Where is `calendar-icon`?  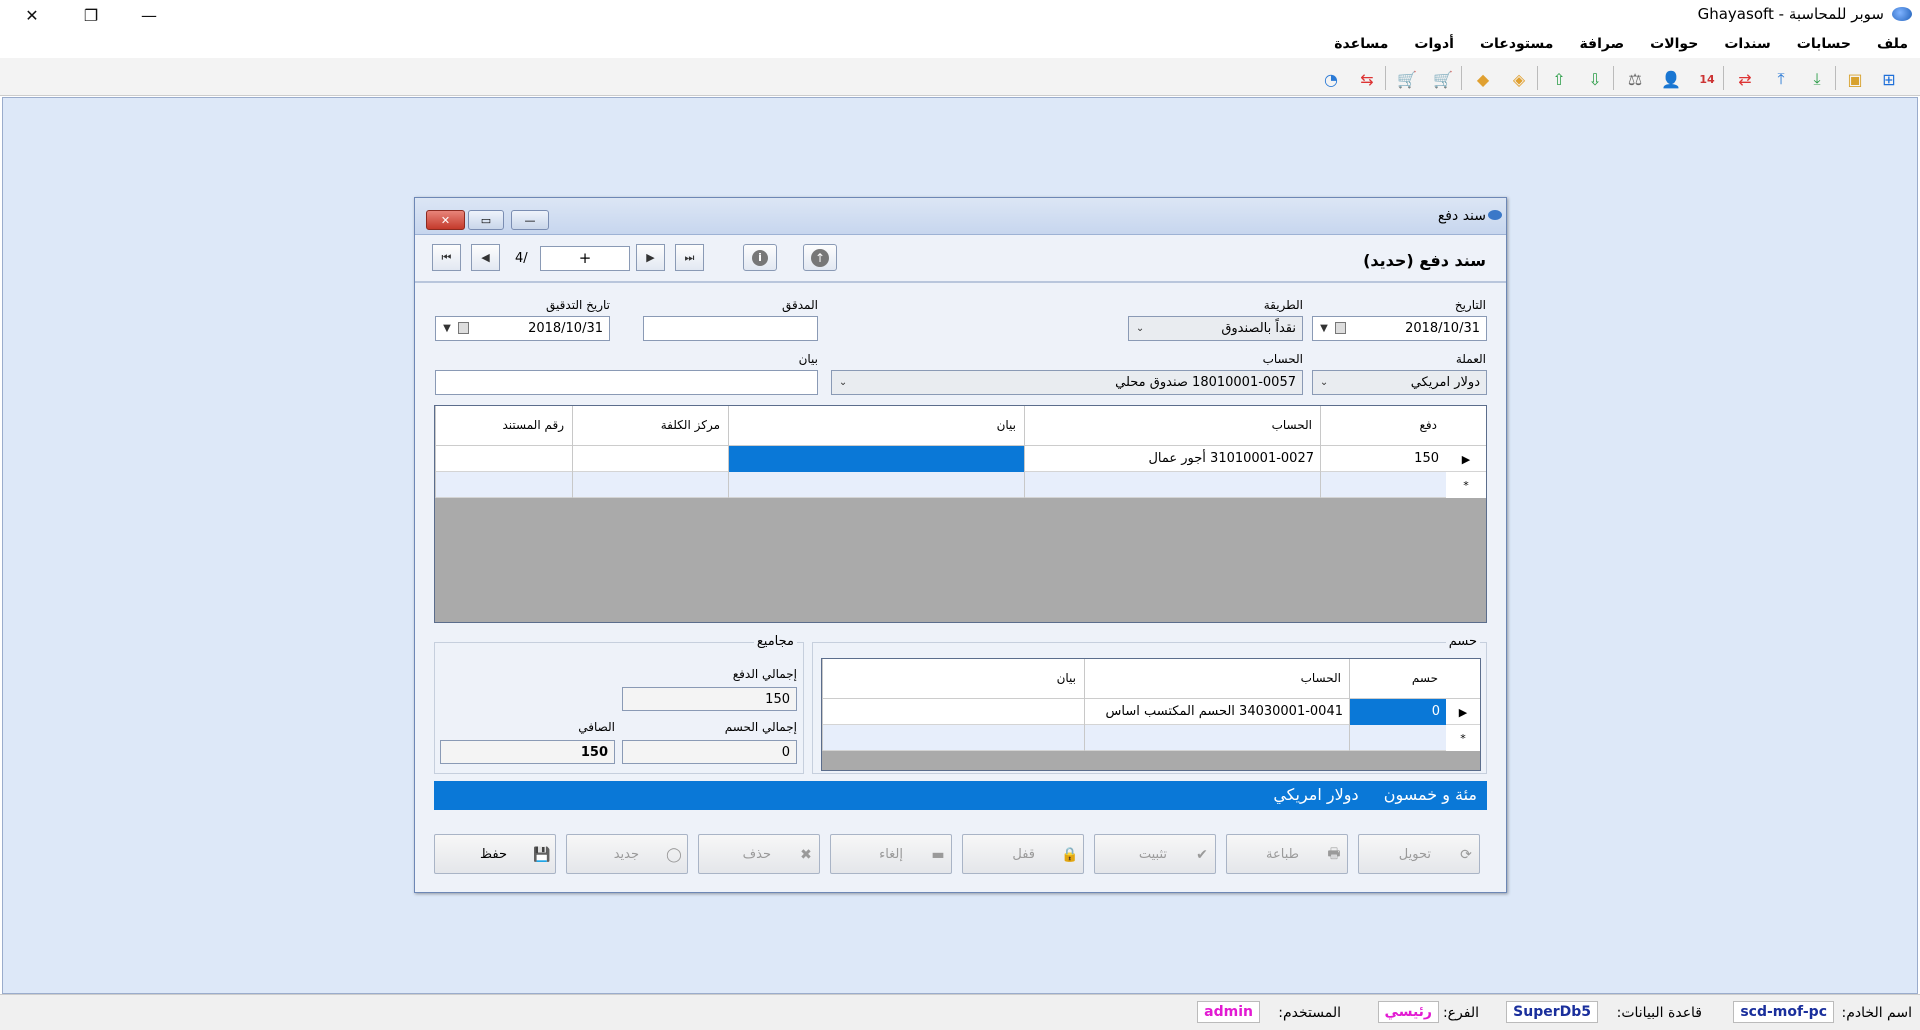
calendar-icon is located at coordinates (463, 328).